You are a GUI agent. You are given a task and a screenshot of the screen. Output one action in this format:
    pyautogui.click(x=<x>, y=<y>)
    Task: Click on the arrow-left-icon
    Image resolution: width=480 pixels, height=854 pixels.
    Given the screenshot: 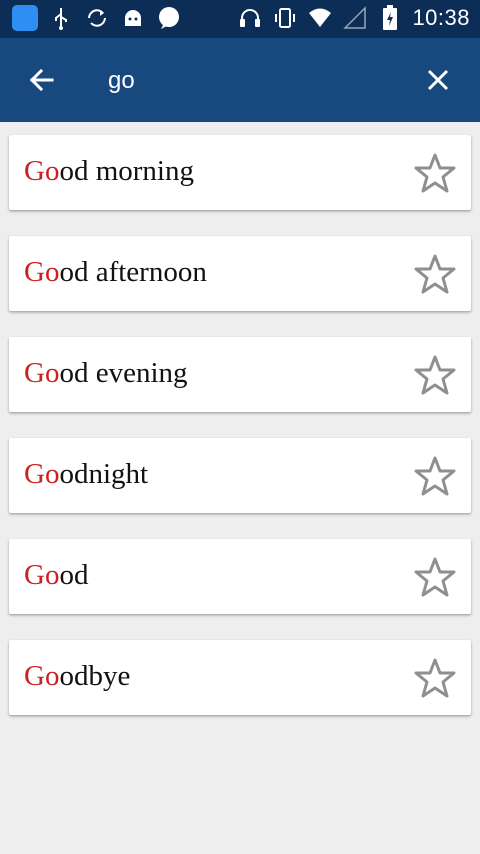 What is the action you would take?
    pyautogui.click(x=41, y=80)
    